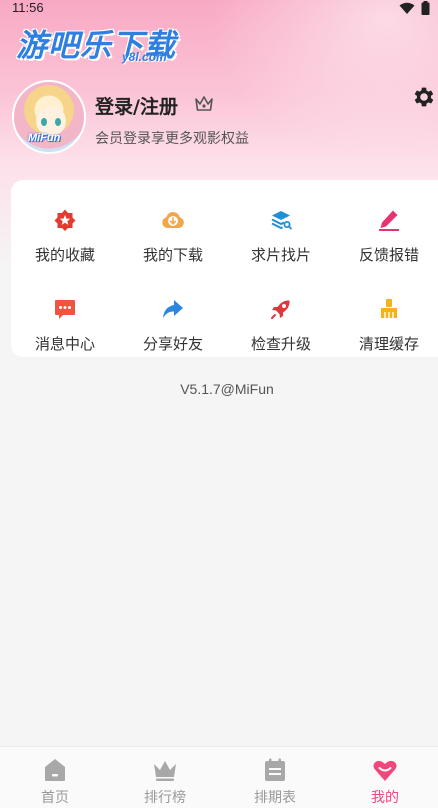  Describe the element at coordinates (64, 344) in the screenshot. I see `menu-item-label: 消息中心` at that location.